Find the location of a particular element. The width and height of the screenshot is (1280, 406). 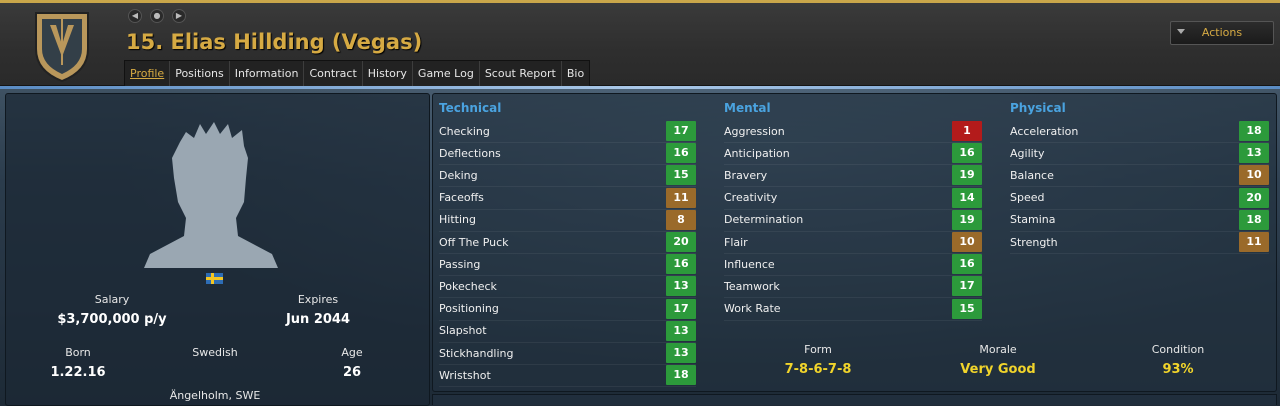

form-value: 7-8-6-7-8 is located at coordinates (818, 369).